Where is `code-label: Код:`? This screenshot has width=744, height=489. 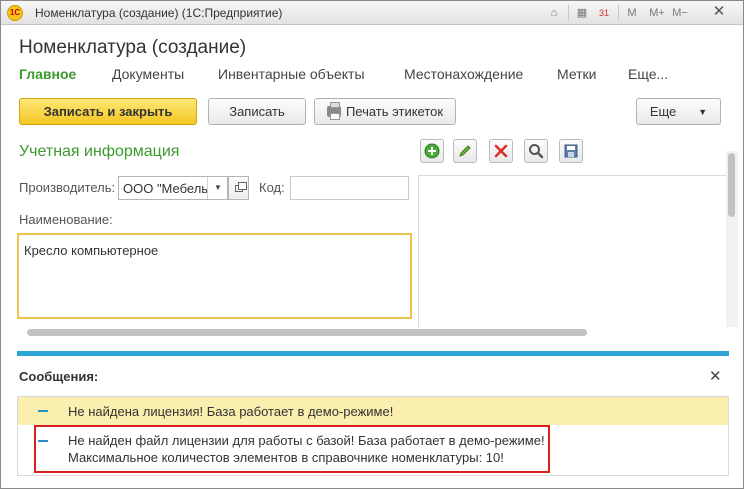
code-label: Код: is located at coordinates (272, 187).